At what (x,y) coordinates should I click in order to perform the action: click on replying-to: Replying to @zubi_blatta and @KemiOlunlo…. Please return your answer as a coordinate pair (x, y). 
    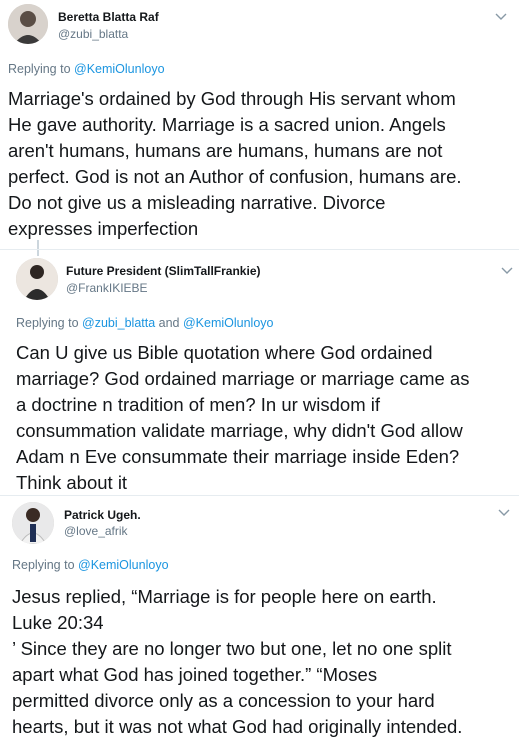
    Looking at the image, I should click on (145, 323).